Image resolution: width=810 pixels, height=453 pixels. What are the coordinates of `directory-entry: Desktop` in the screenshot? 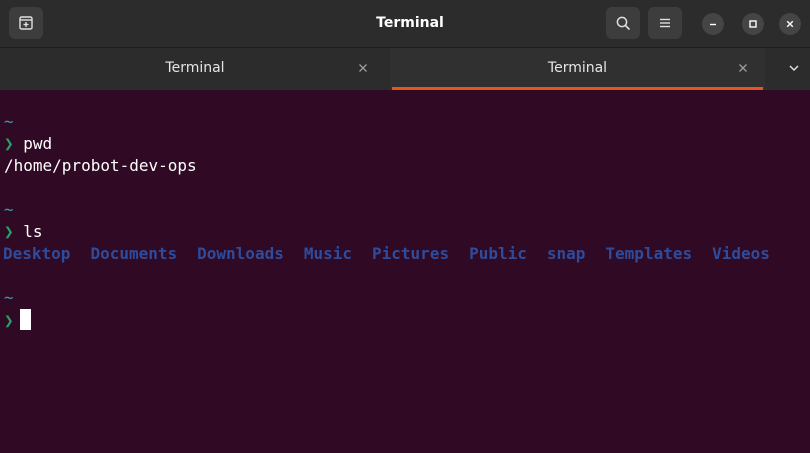 It's located at (37, 253).